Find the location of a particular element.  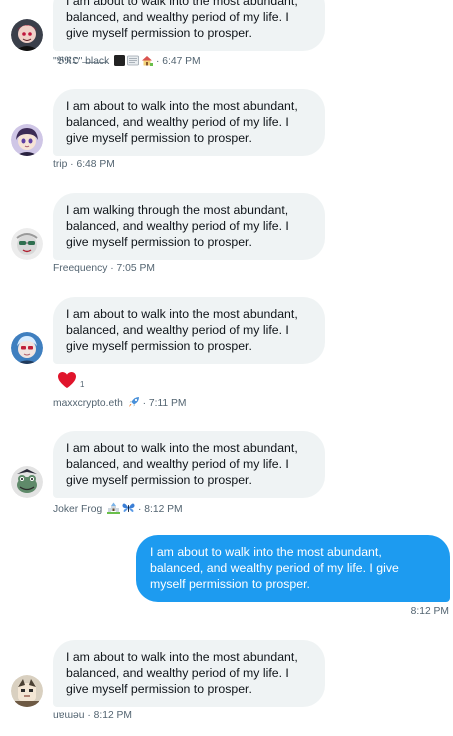

message-meta: trip · 6:48 PM is located at coordinates (84, 164).